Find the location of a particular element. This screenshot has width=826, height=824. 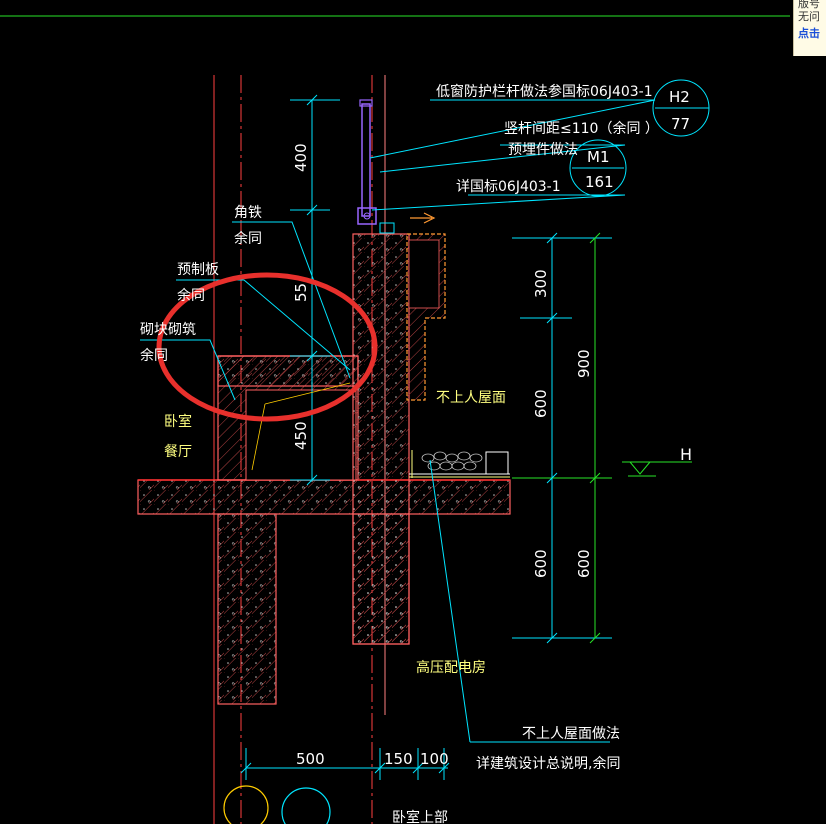

bedroom-label: 卧室 is located at coordinates (178, 421).